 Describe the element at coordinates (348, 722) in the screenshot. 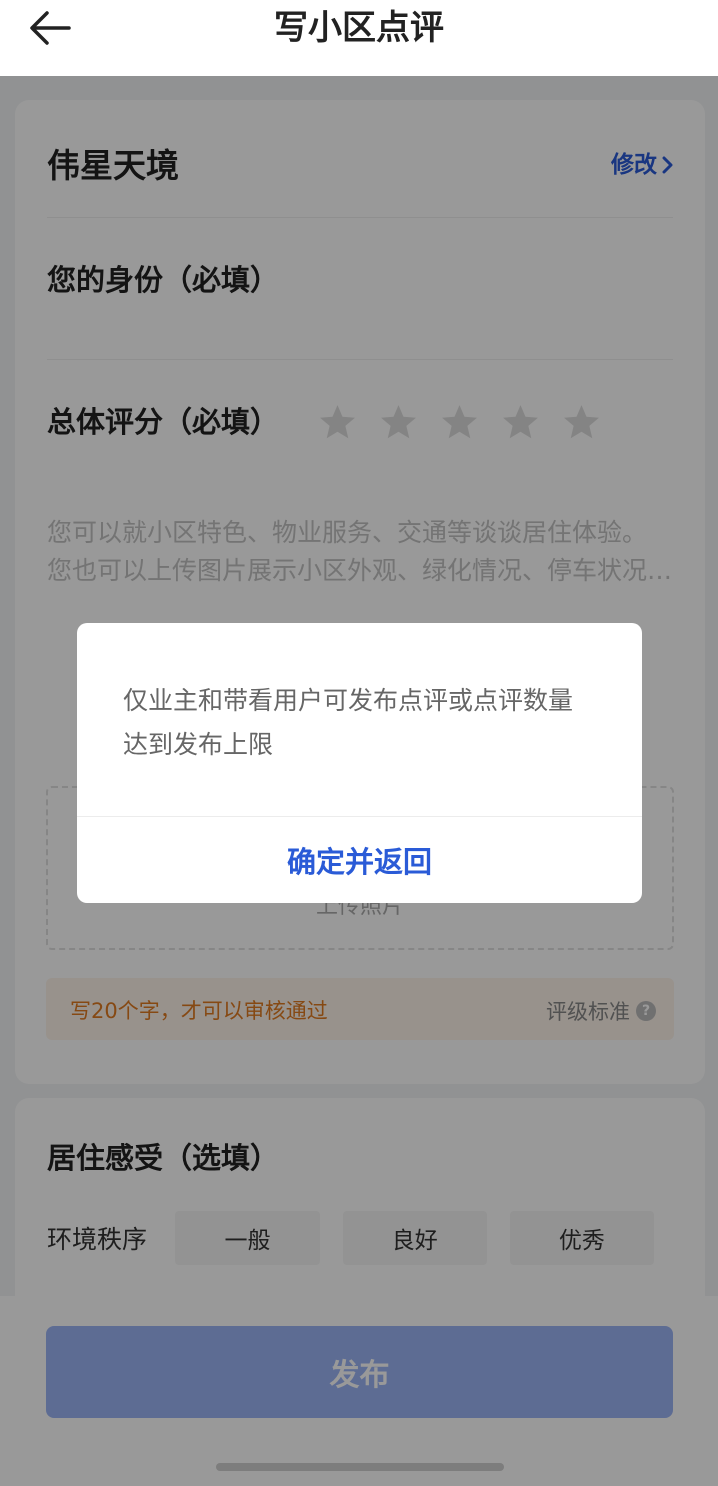

I see `dialog-message: 仅业主和带看用户可发布点评或点评数量达到发布上限` at that location.